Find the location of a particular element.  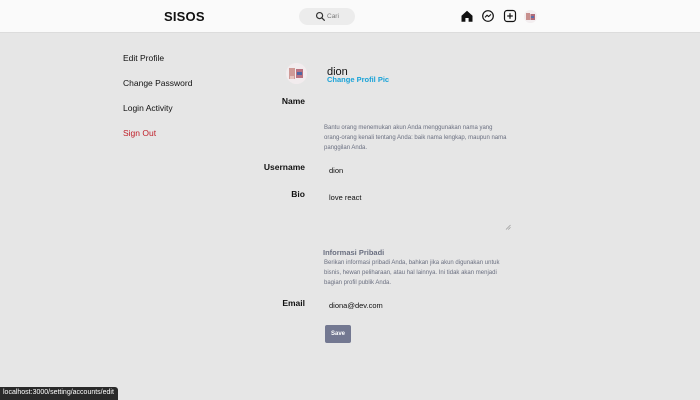

resize-handle-icon is located at coordinates (508, 227).